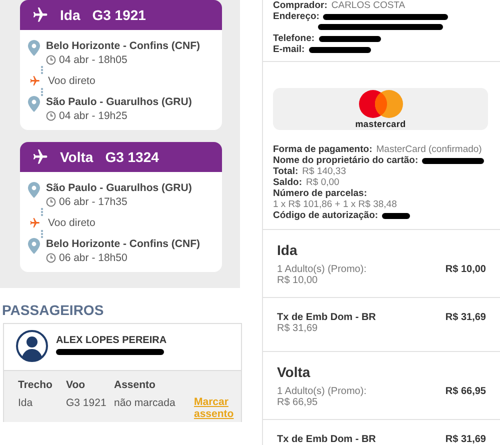 The image size is (500, 445). I want to click on field-value: CARLOS COSTA, so click(368, 5).